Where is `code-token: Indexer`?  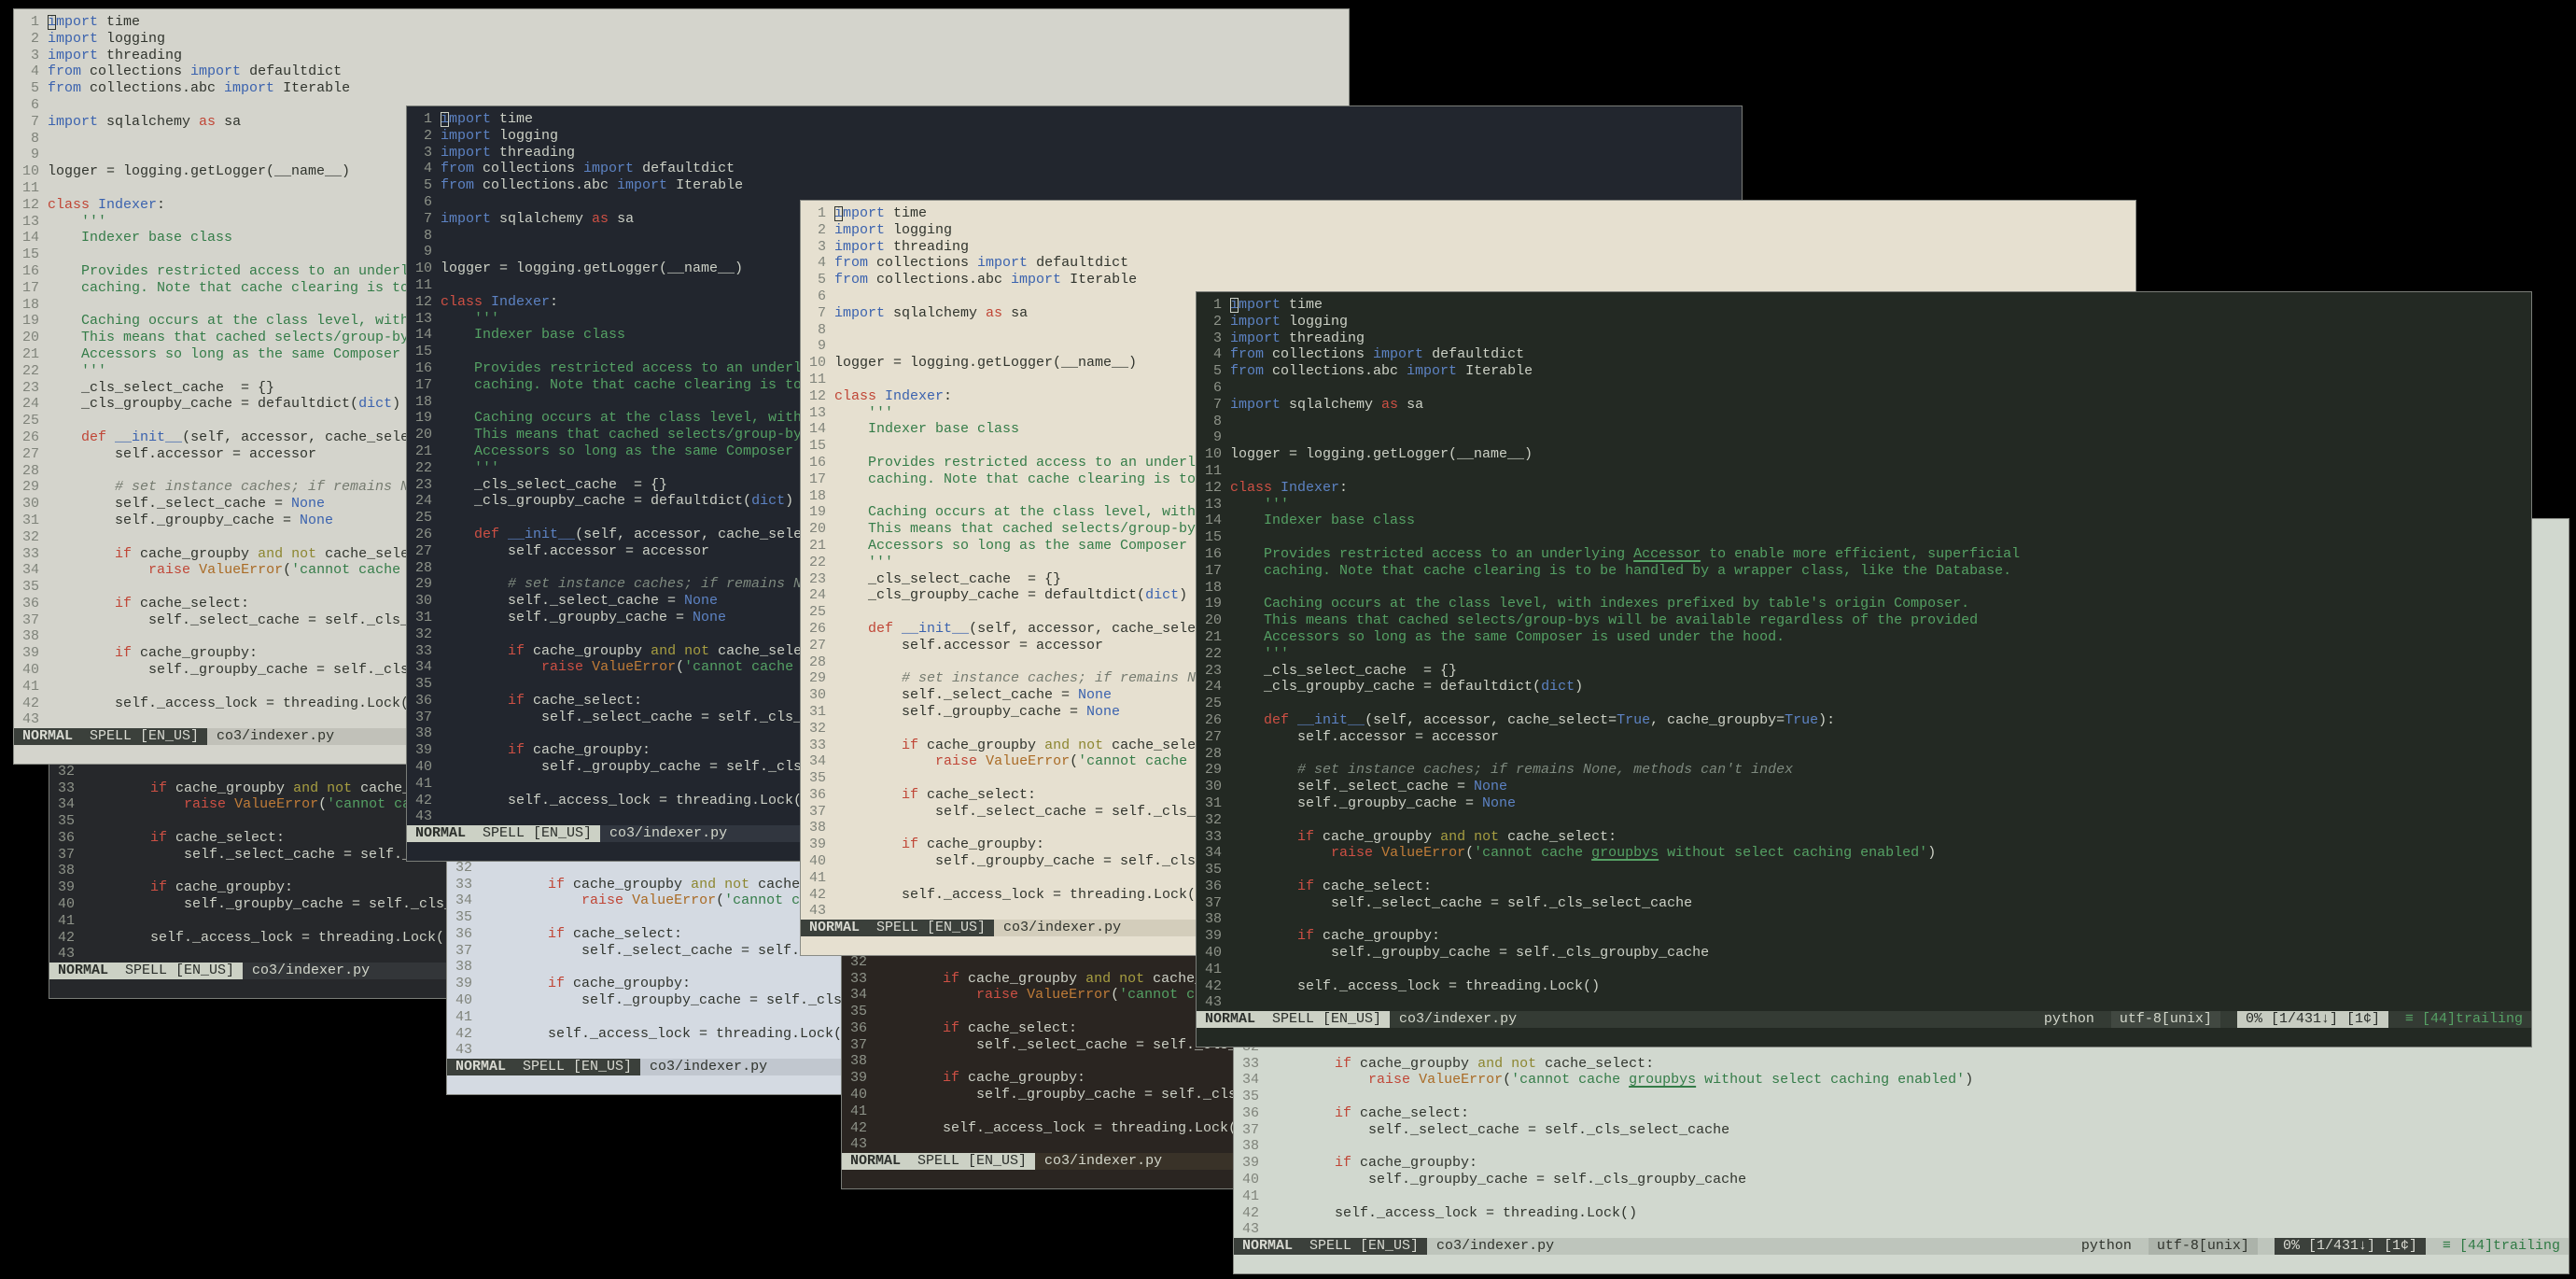
code-token: Indexer is located at coordinates (521, 301).